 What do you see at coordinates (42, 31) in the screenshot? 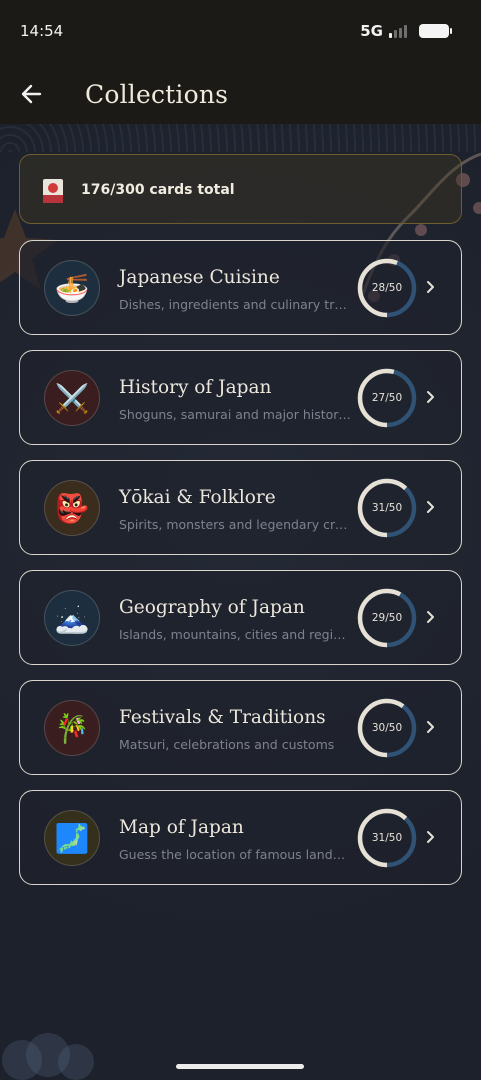
I see `status-time: 14:54` at bounding box center [42, 31].